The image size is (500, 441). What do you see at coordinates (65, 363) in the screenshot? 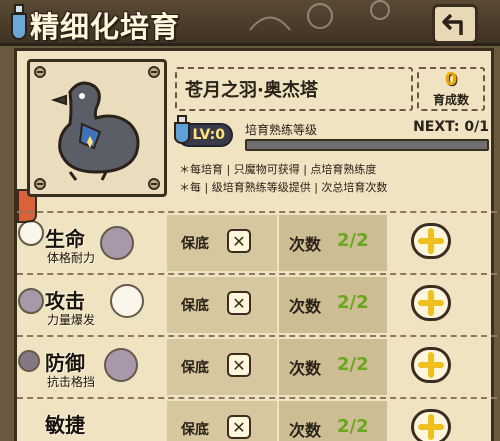
I see `stat-name: 防御` at bounding box center [65, 363].